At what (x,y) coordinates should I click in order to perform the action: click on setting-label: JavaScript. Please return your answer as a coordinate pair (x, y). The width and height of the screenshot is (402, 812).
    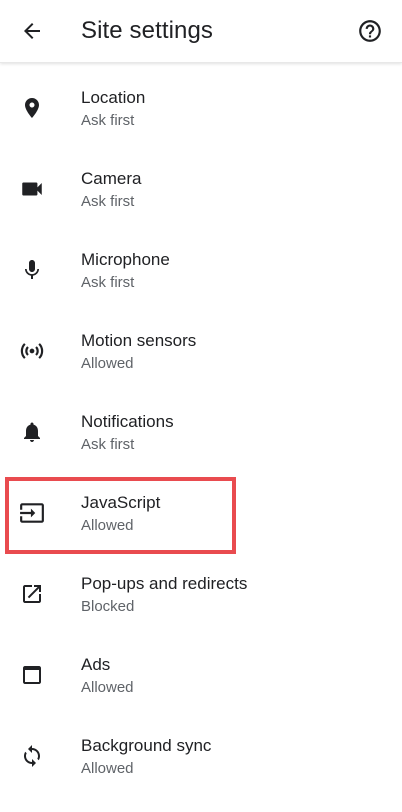
    Looking at the image, I should click on (121, 502).